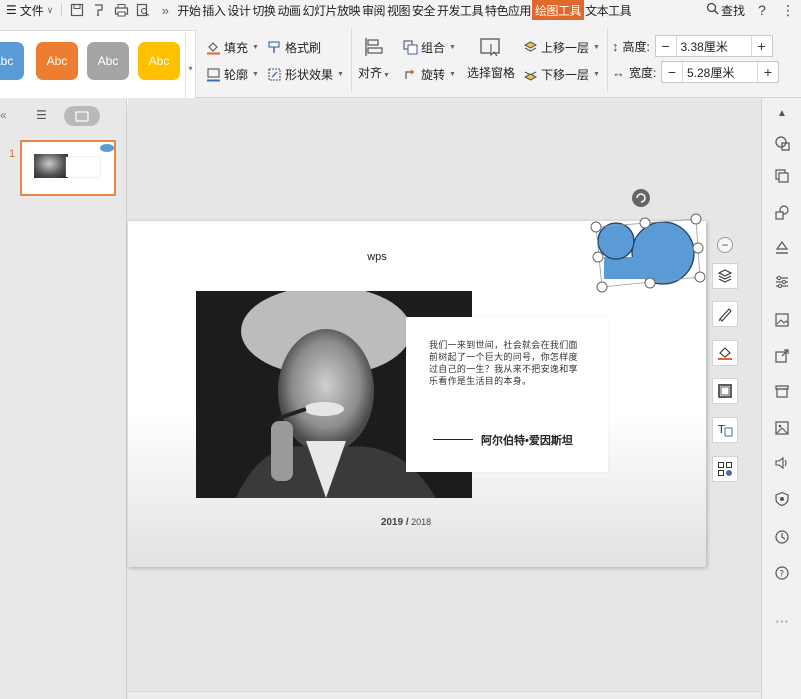 This screenshot has height=699, width=801. Describe the element at coordinates (57, 61) in the screenshot. I see `style-swatch-orange: Abc` at that location.